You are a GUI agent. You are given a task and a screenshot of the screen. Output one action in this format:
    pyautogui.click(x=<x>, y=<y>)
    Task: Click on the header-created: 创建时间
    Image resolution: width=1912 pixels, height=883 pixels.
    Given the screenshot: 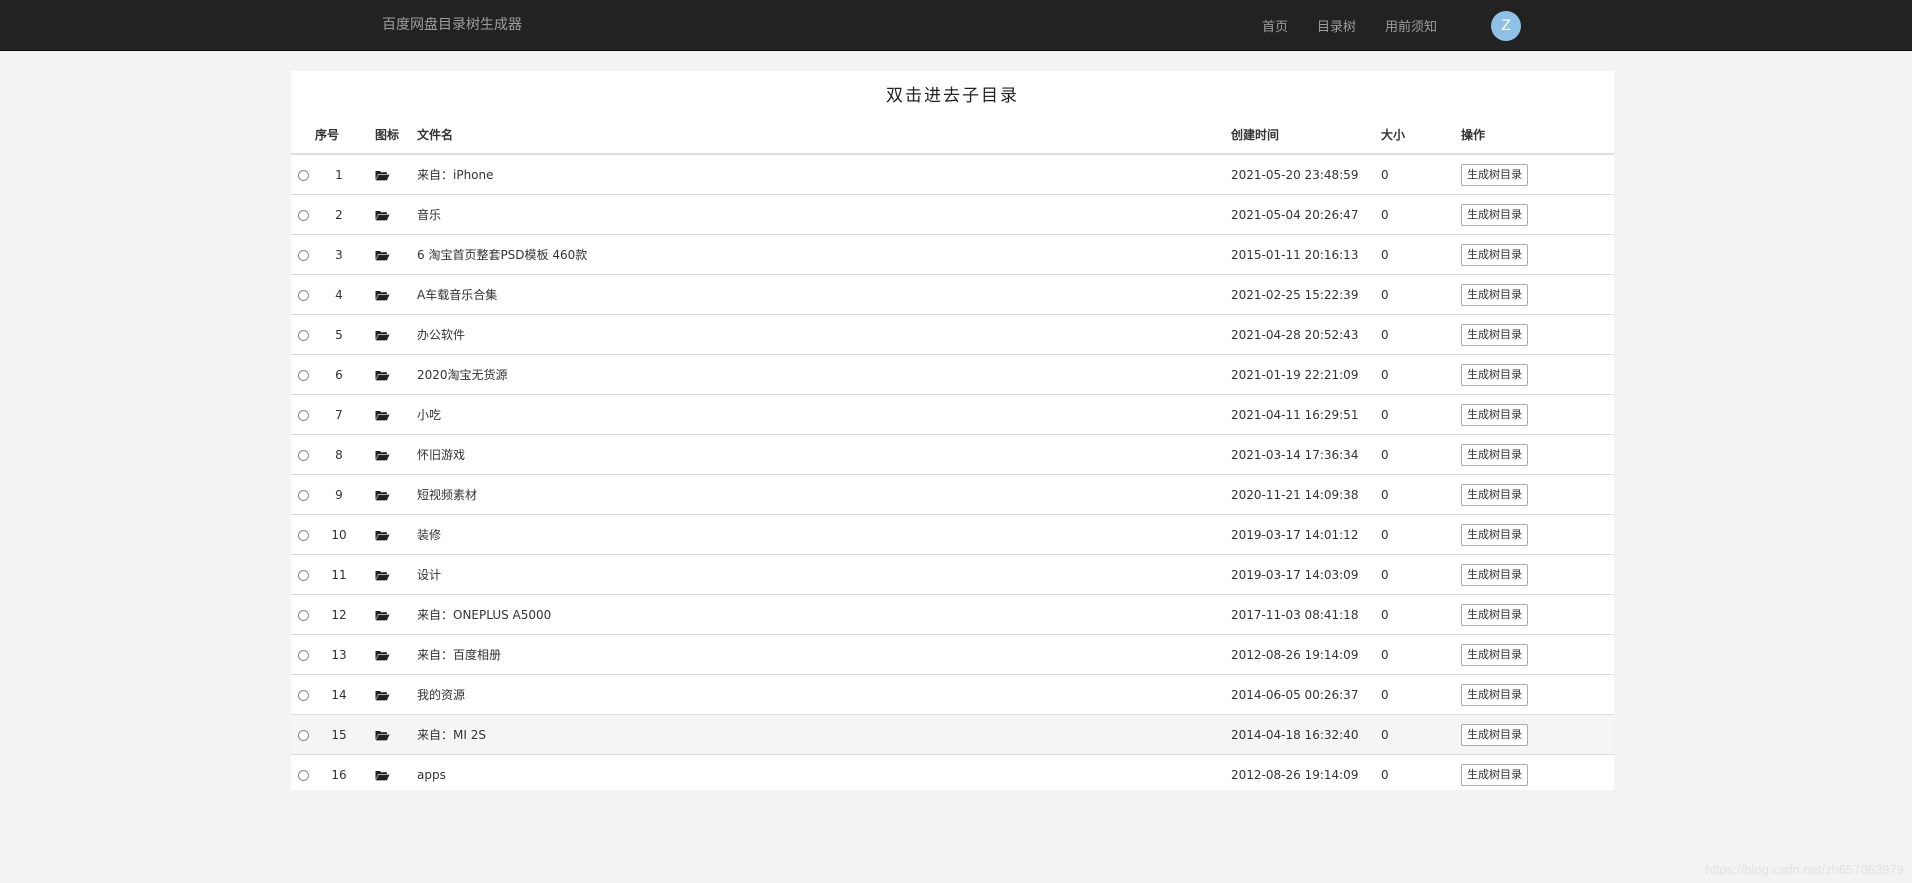 What is the action you would take?
    pyautogui.click(x=1306, y=135)
    